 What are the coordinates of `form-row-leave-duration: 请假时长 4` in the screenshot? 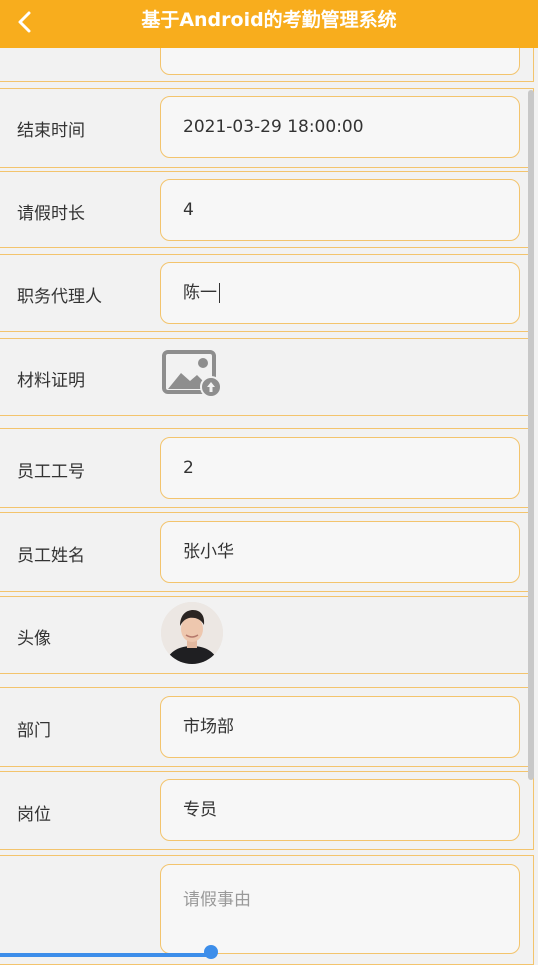 It's located at (267, 209).